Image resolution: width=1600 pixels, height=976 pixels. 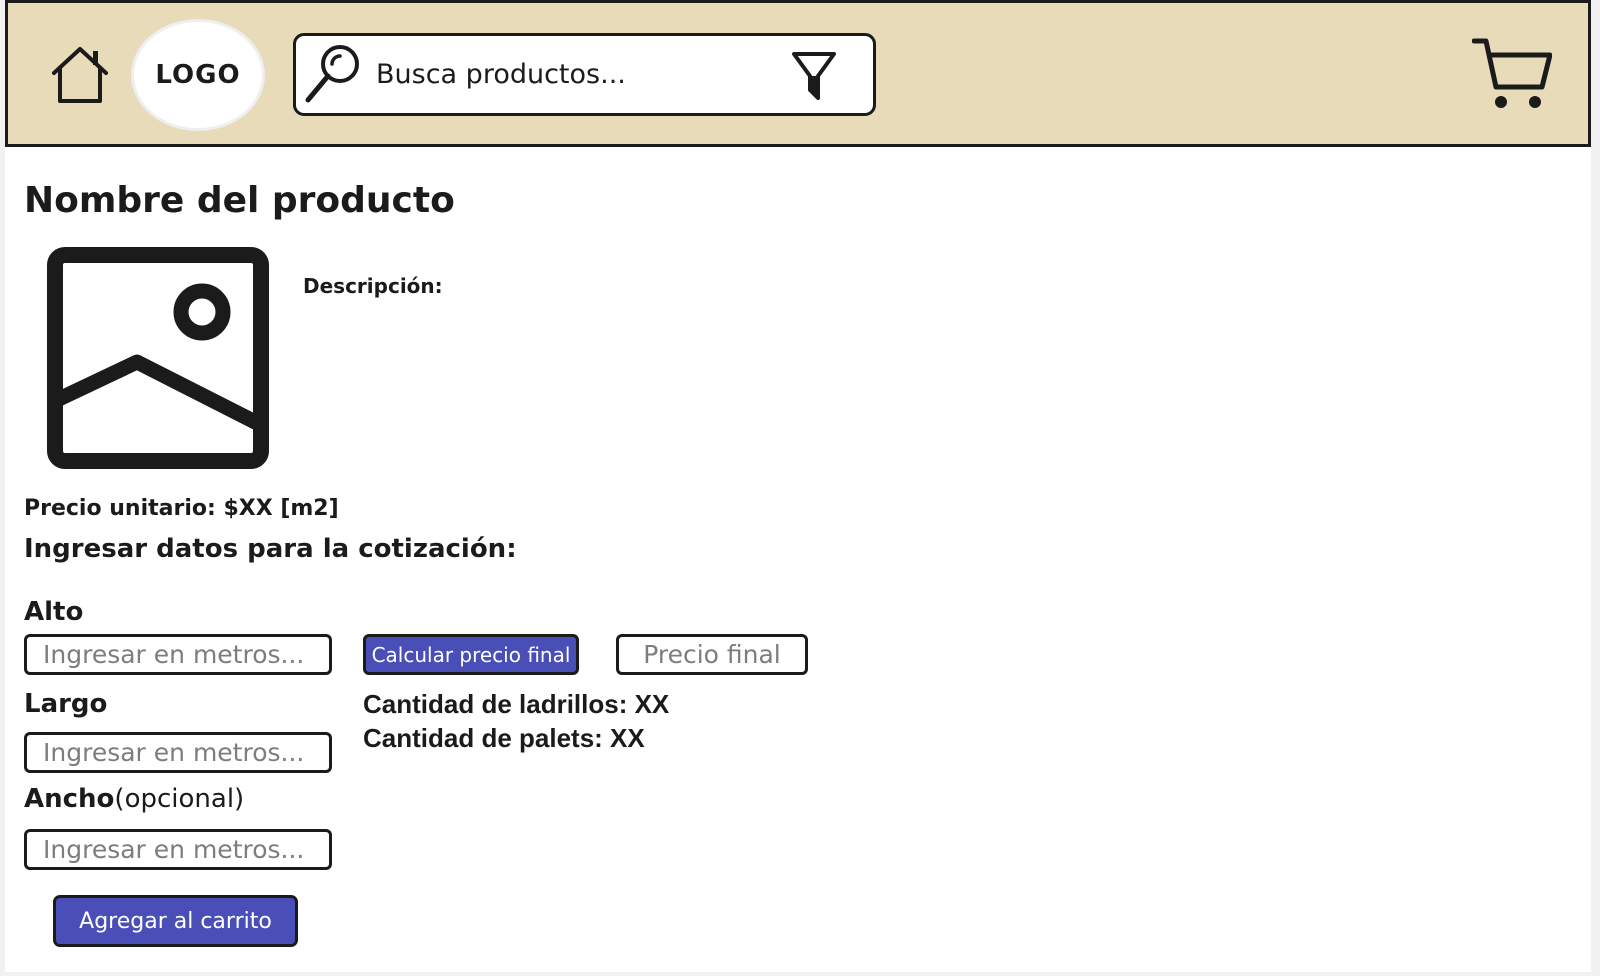 I want to click on bricks-count: Cantidad de ladrillos: XX, so click(x=516, y=704).